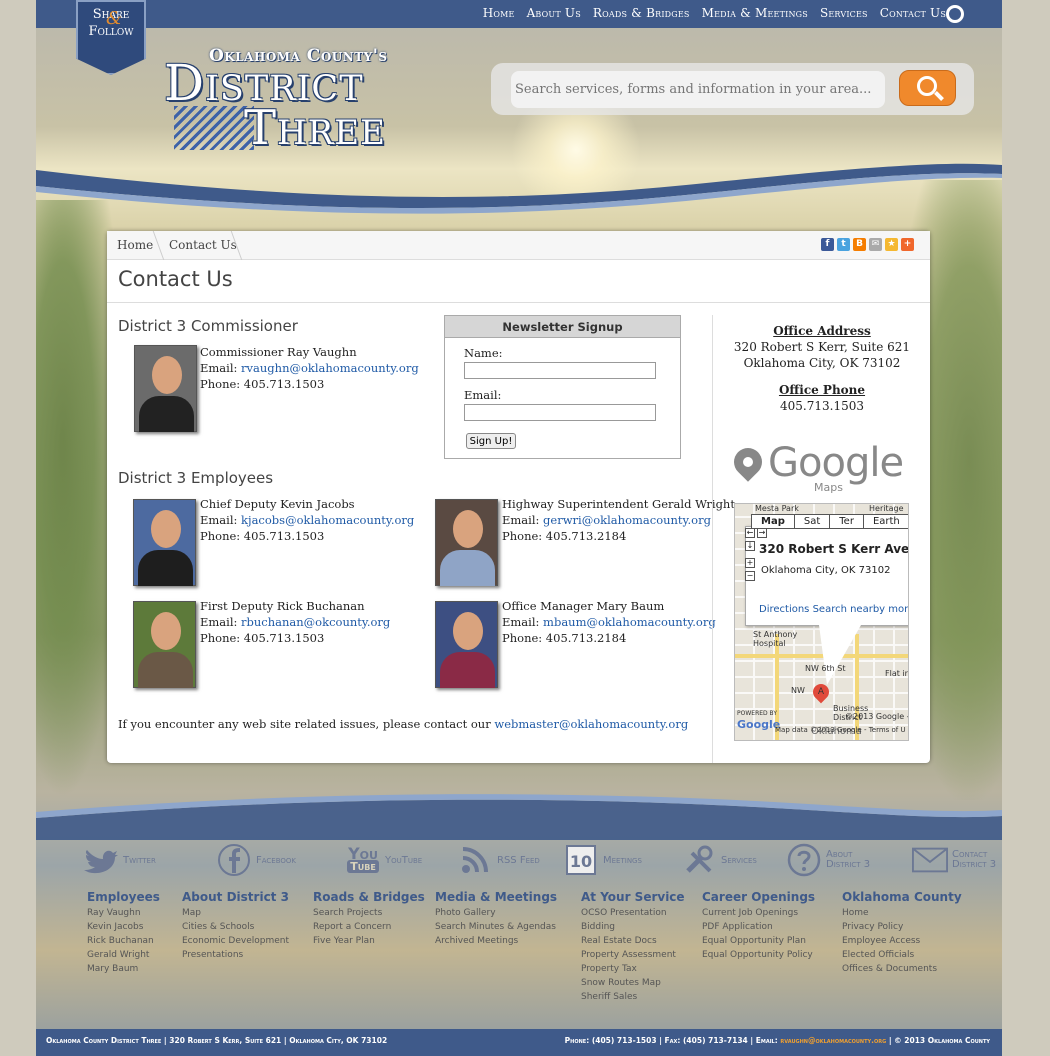 This screenshot has width=1050, height=1056. What do you see at coordinates (902, 955) in the screenshot?
I see `footer-link: Elected Officials` at bounding box center [902, 955].